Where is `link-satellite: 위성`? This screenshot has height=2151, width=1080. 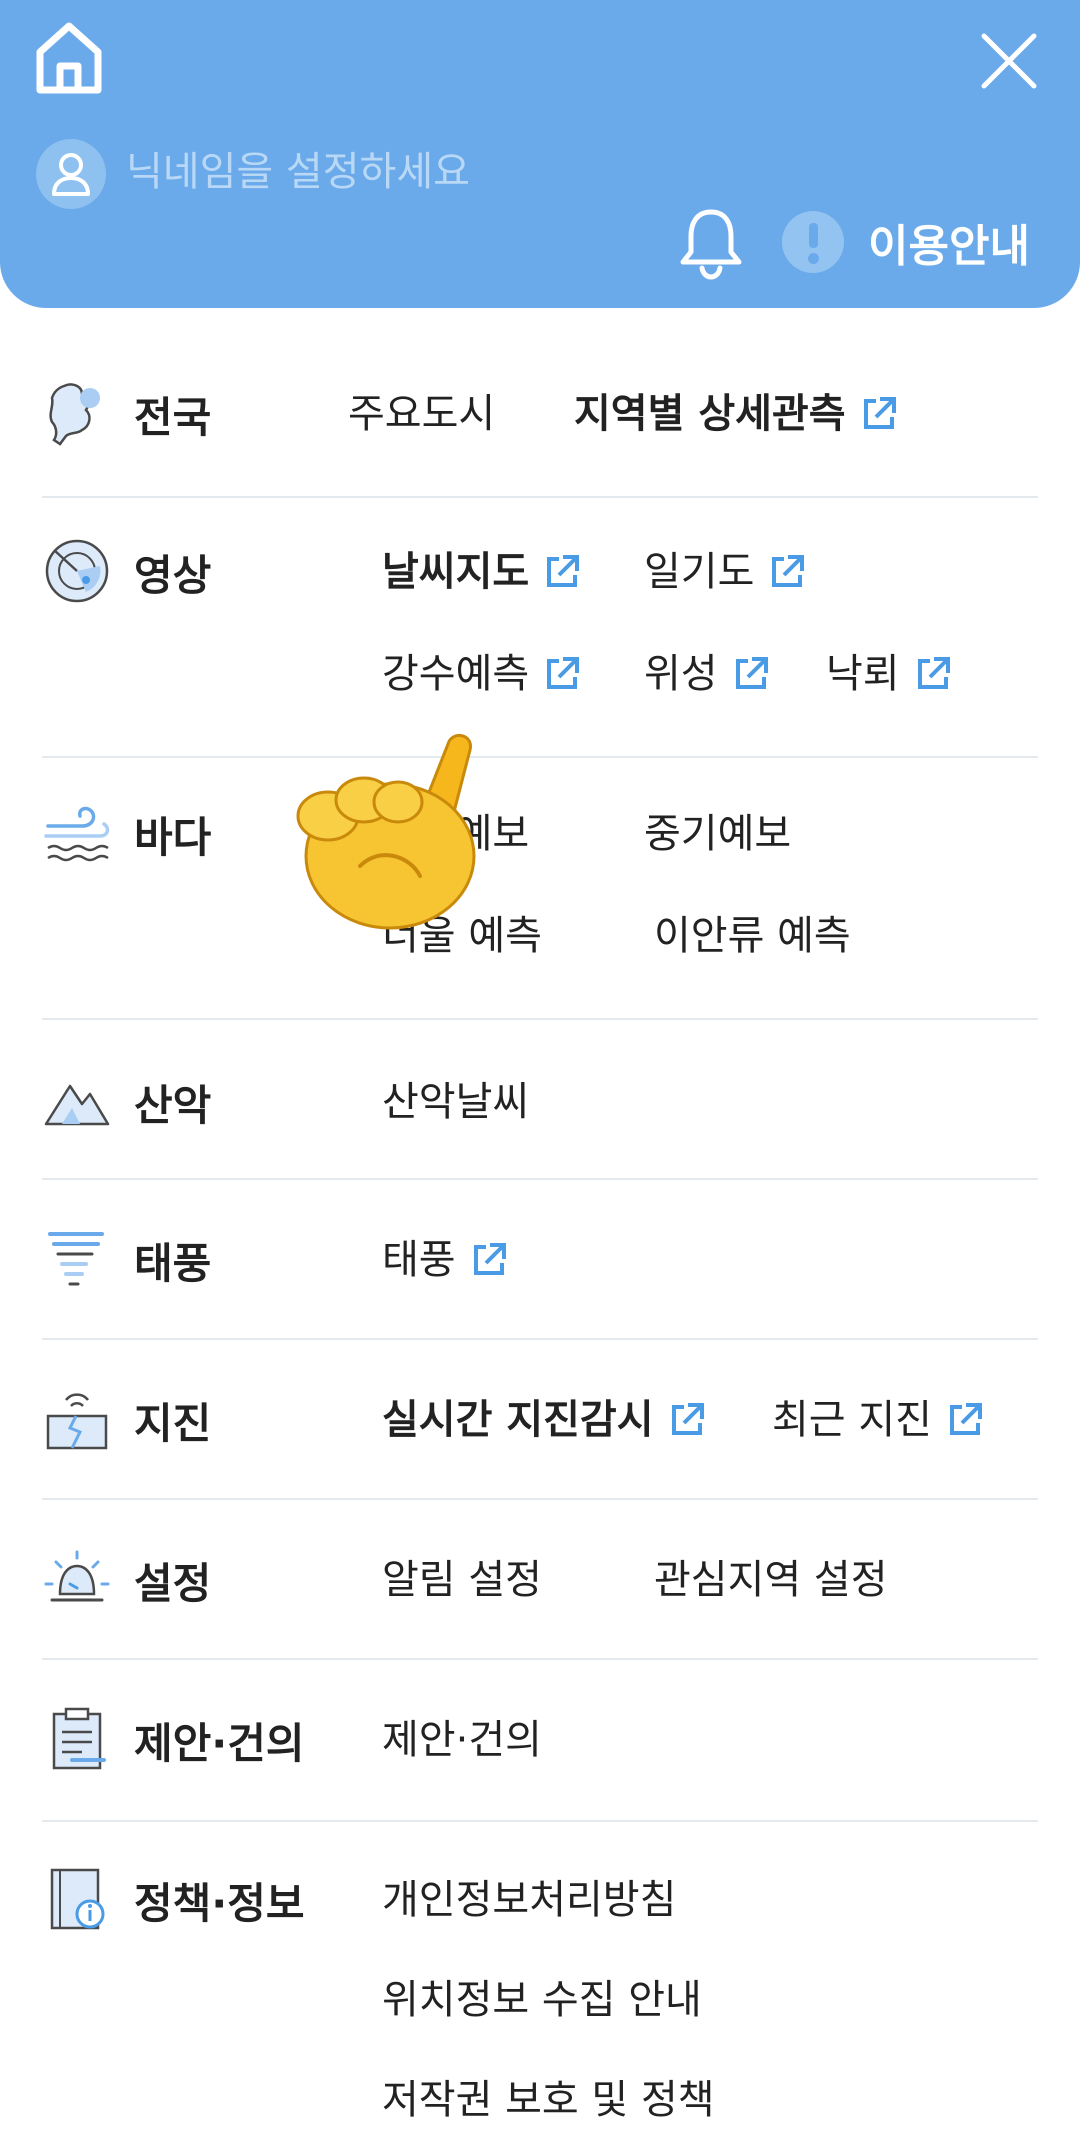 link-satellite: 위성 is located at coordinates (708, 674).